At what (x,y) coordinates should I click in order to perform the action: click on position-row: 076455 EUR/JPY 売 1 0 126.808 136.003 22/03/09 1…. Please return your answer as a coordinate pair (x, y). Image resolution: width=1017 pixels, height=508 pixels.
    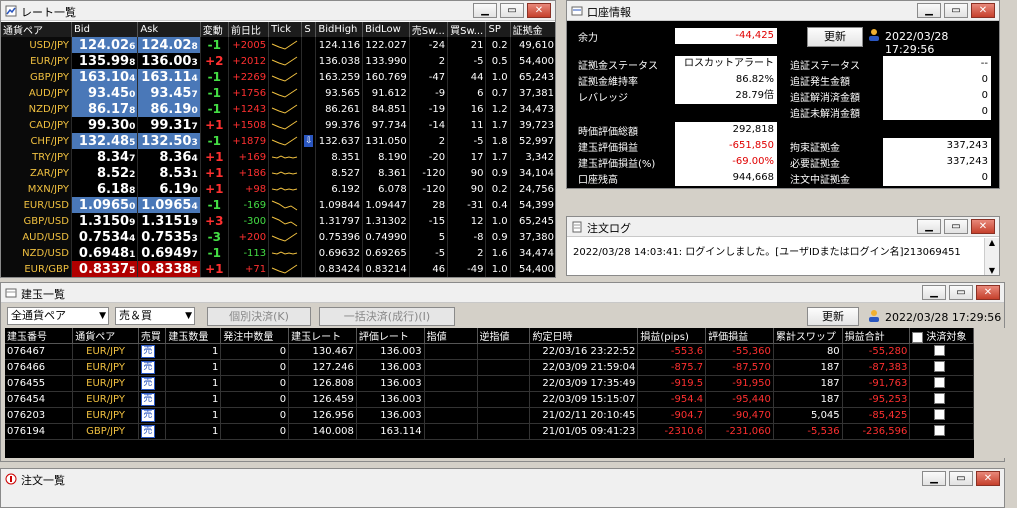
    Looking at the image, I should click on (489, 383).